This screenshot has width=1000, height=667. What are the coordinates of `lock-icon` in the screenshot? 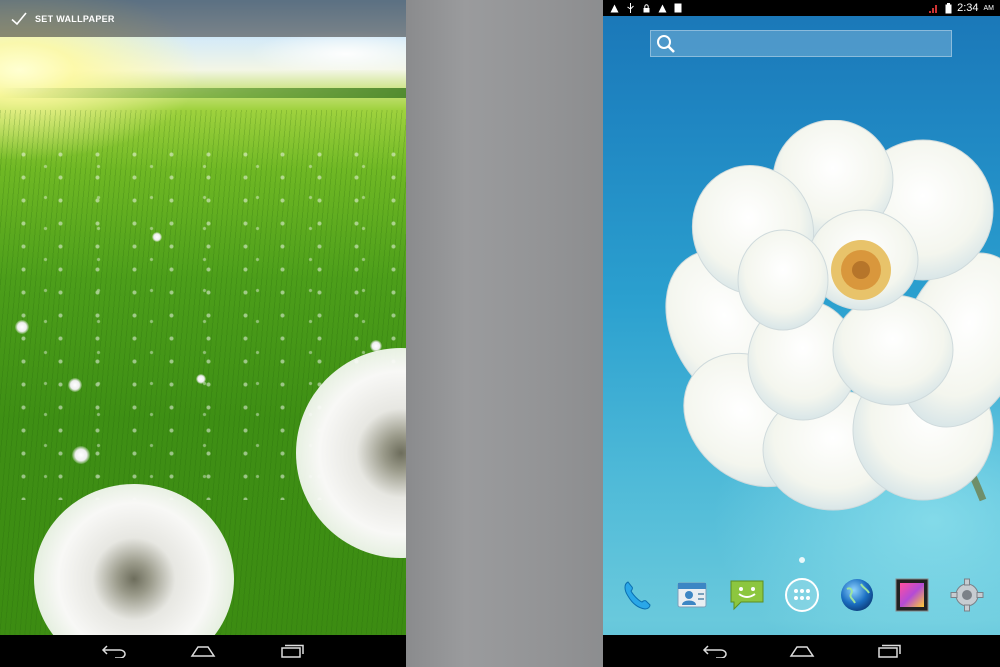 It's located at (646, 8).